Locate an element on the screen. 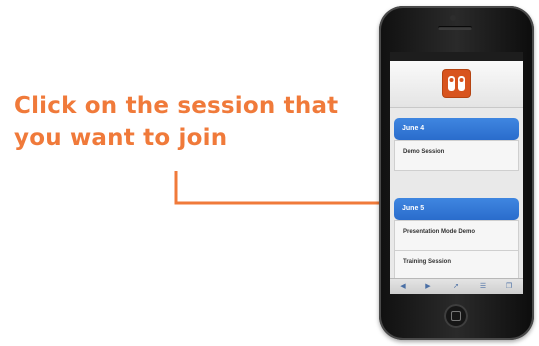 Image resolution: width=539 pixels, height=346 pixels. session-title: Training Session is located at coordinates (427, 262).